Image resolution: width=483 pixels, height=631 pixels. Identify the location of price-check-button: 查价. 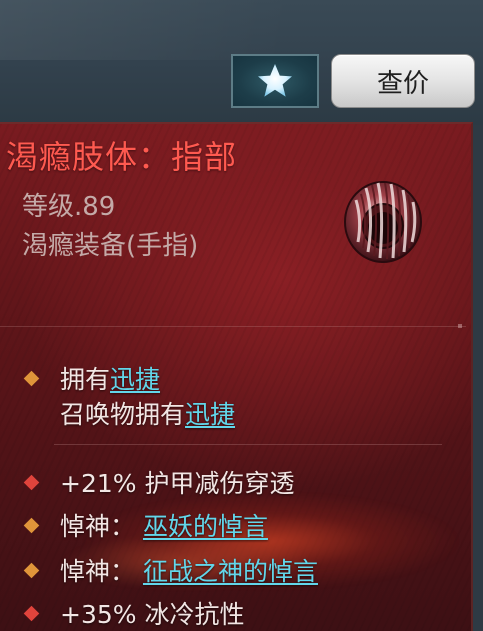
(403, 81).